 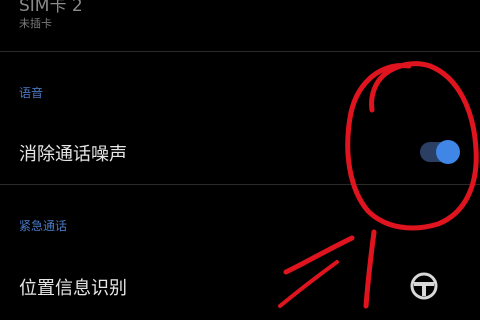 What do you see at coordinates (51, 8) in the screenshot?
I see `sim-card-2-title: SIM卡 2` at bounding box center [51, 8].